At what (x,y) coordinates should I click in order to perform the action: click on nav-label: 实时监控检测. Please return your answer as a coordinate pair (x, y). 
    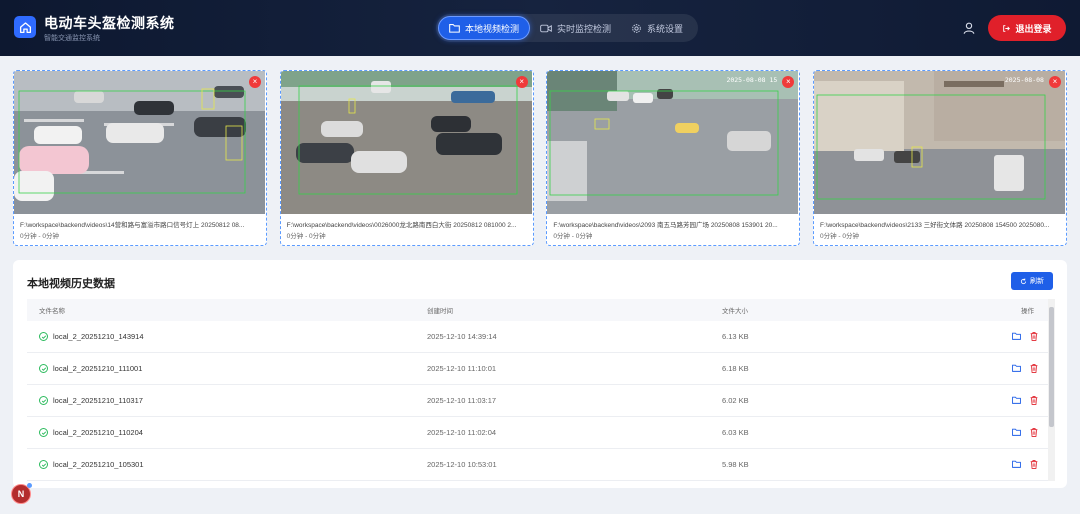
    Looking at the image, I should click on (584, 28).